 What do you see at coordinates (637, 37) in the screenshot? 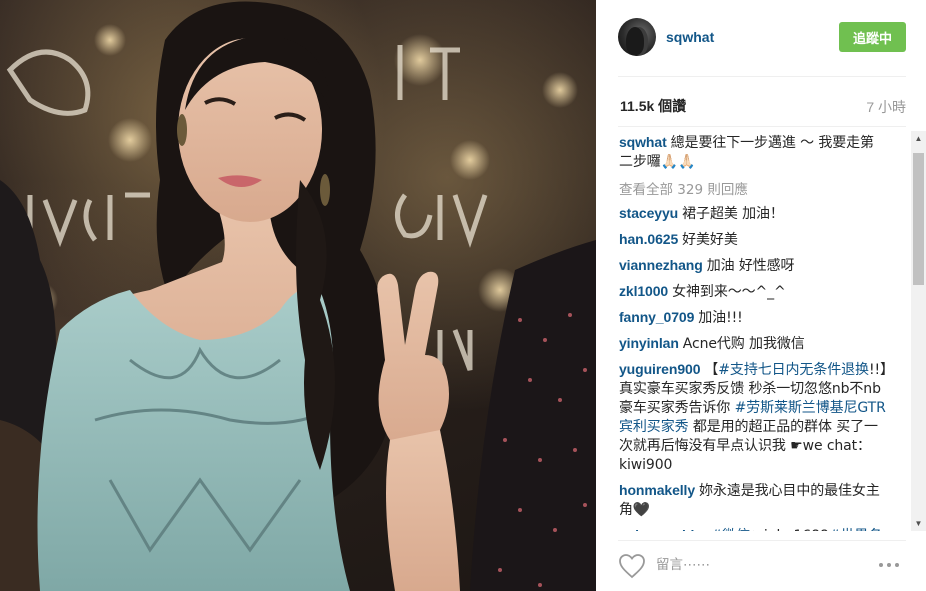
I see `user-avatar` at bounding box center [637, 37].